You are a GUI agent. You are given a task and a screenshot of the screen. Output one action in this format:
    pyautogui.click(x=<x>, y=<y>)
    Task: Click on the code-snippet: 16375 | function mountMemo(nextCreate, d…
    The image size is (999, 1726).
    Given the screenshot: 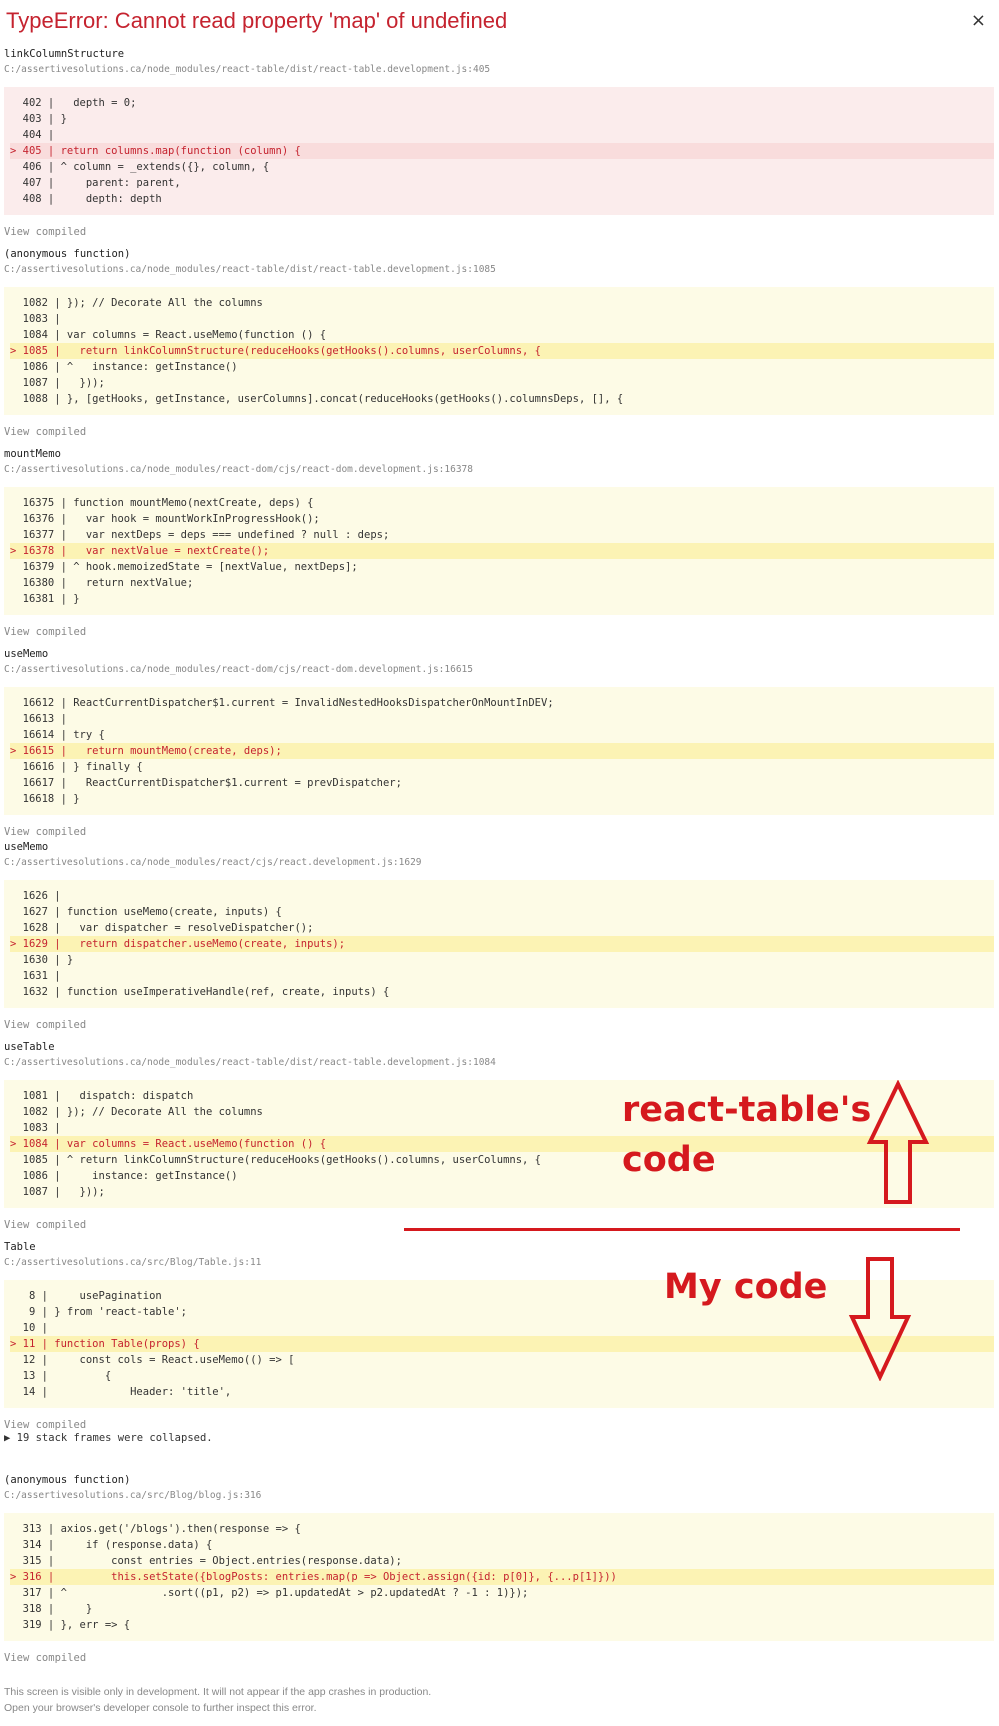 What is the action you would take?
    pyautogui.click(x=499, y=551)
    